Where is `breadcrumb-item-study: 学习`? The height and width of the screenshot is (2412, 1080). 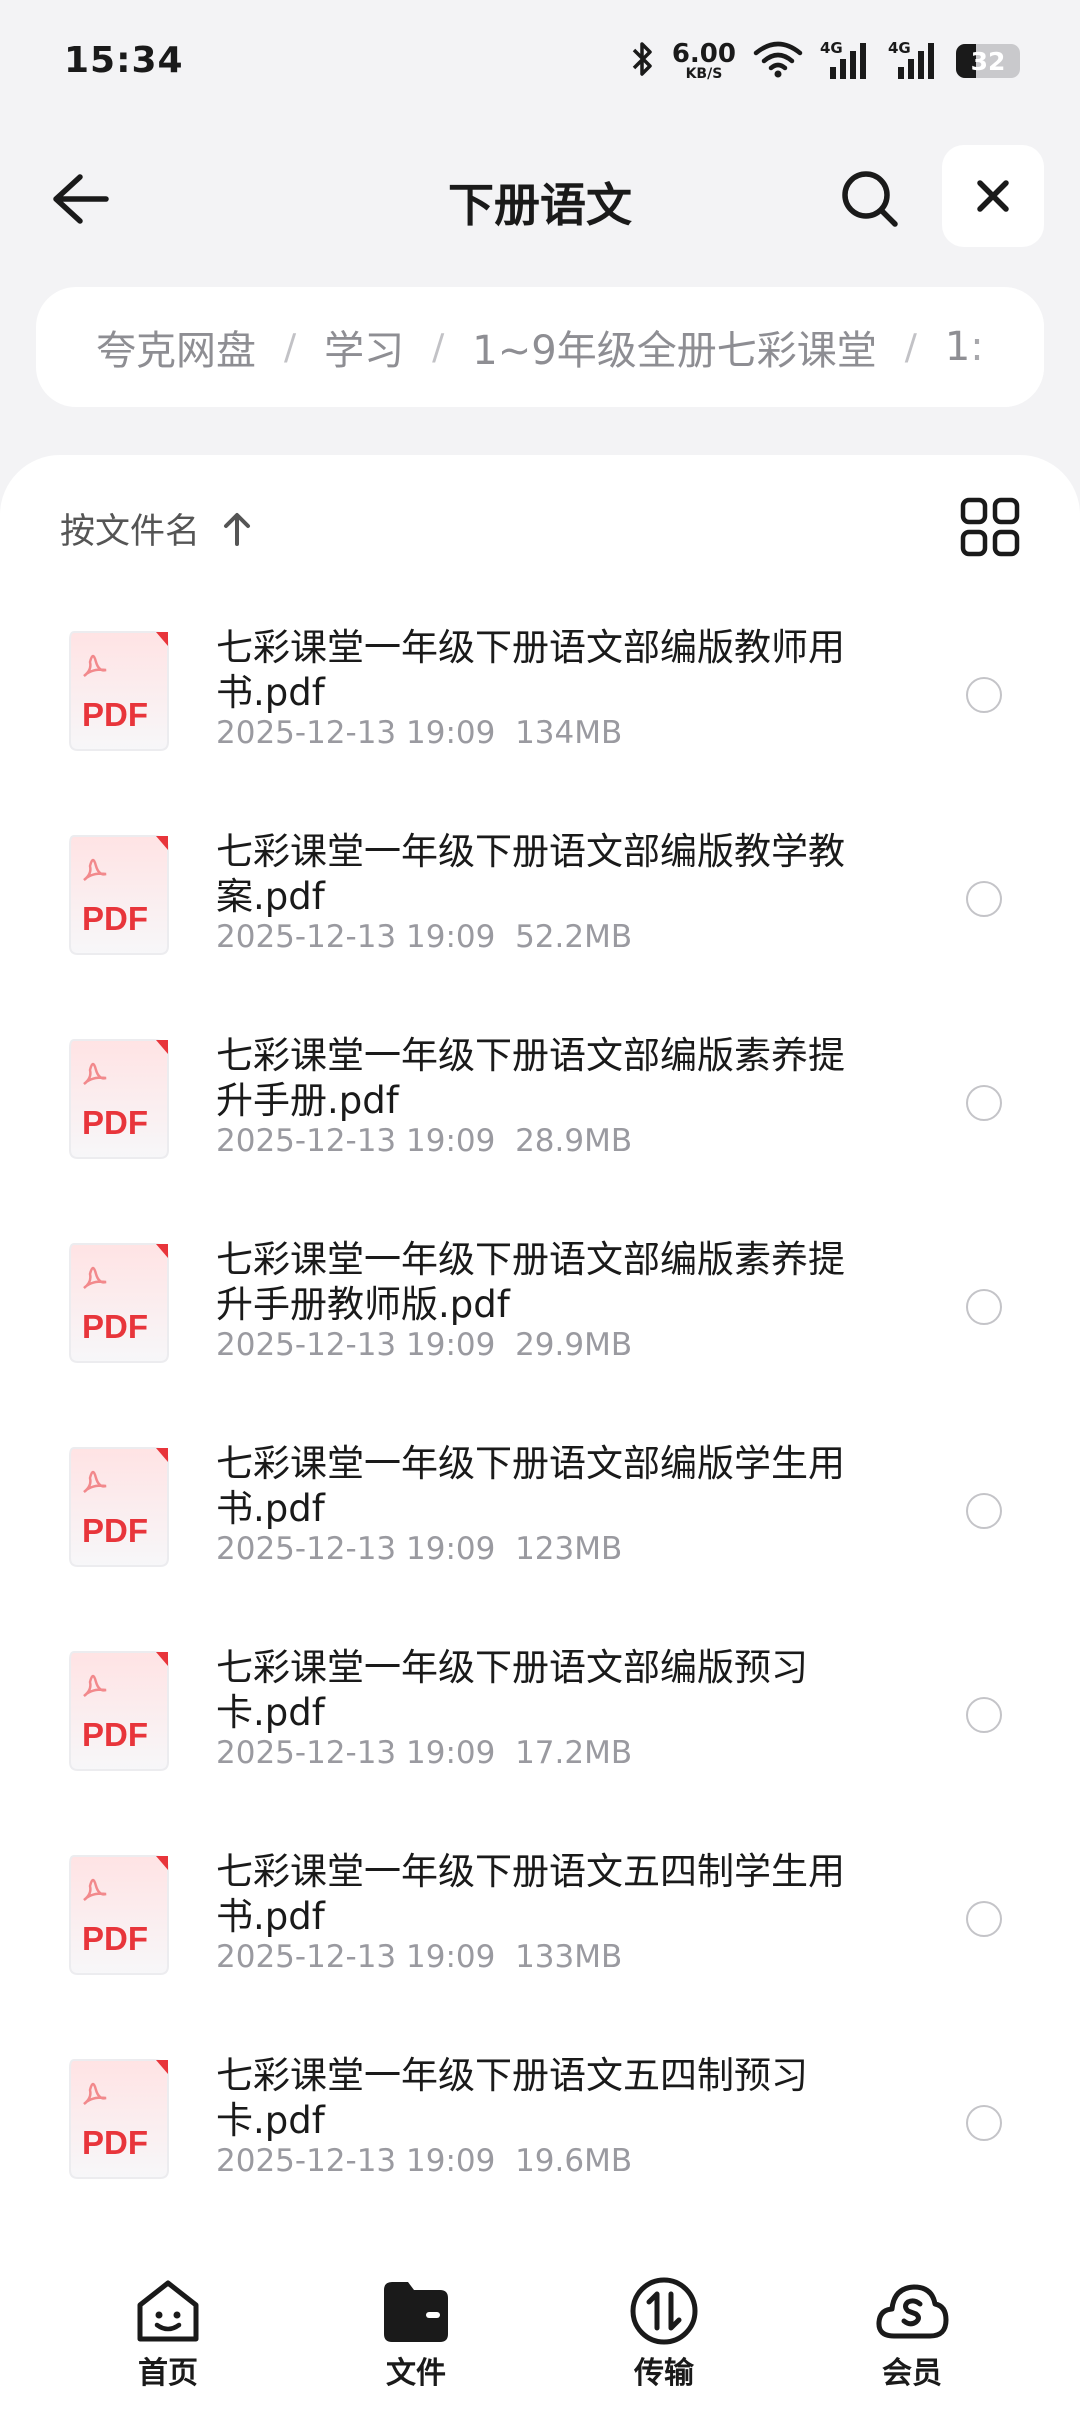
breadcrumb-item-study: 学习 is located at coordinates (364, 347).